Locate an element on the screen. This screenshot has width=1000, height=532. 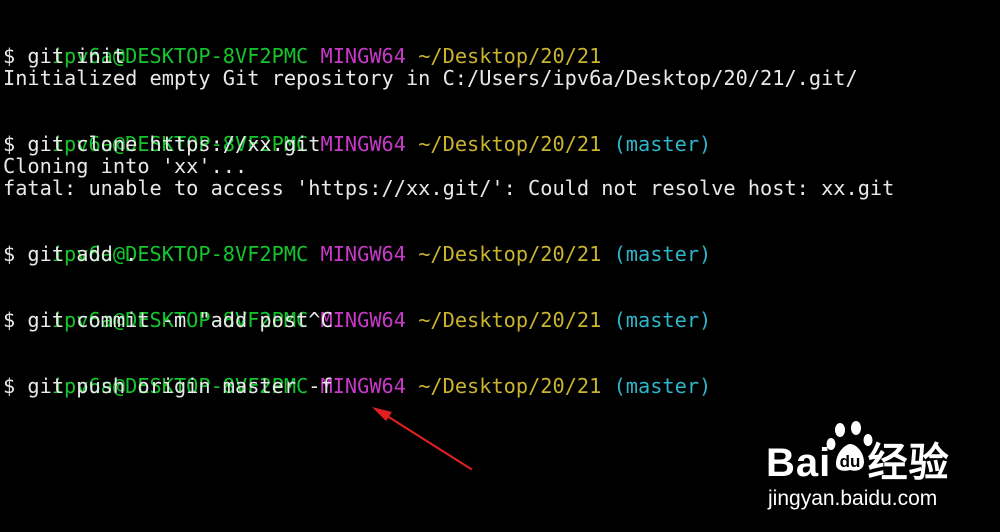
watermark-site: jingyan.baidu.com is located at coordinates (853, 498).